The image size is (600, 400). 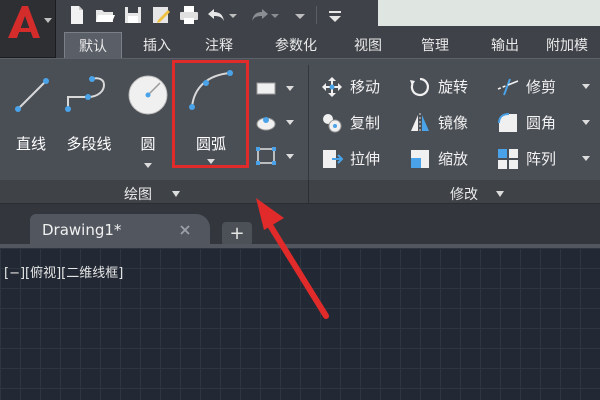 What do you see at coordinates (148, 95) in the screenshot?
I see `circle-icon` at bounding box center [148, 95].